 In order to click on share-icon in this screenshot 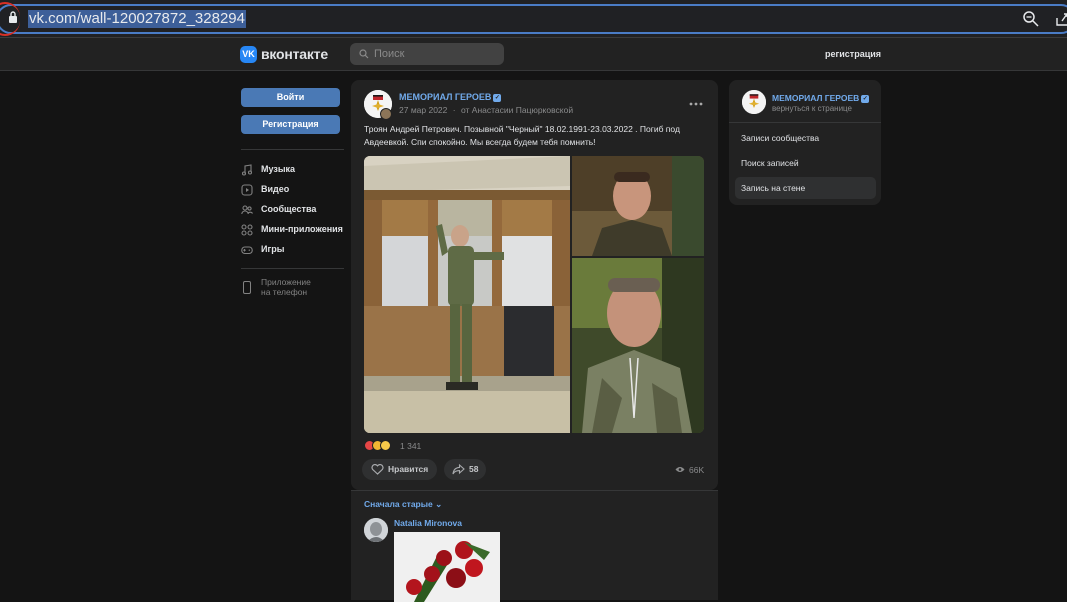, I will do `click(458, 469)`.